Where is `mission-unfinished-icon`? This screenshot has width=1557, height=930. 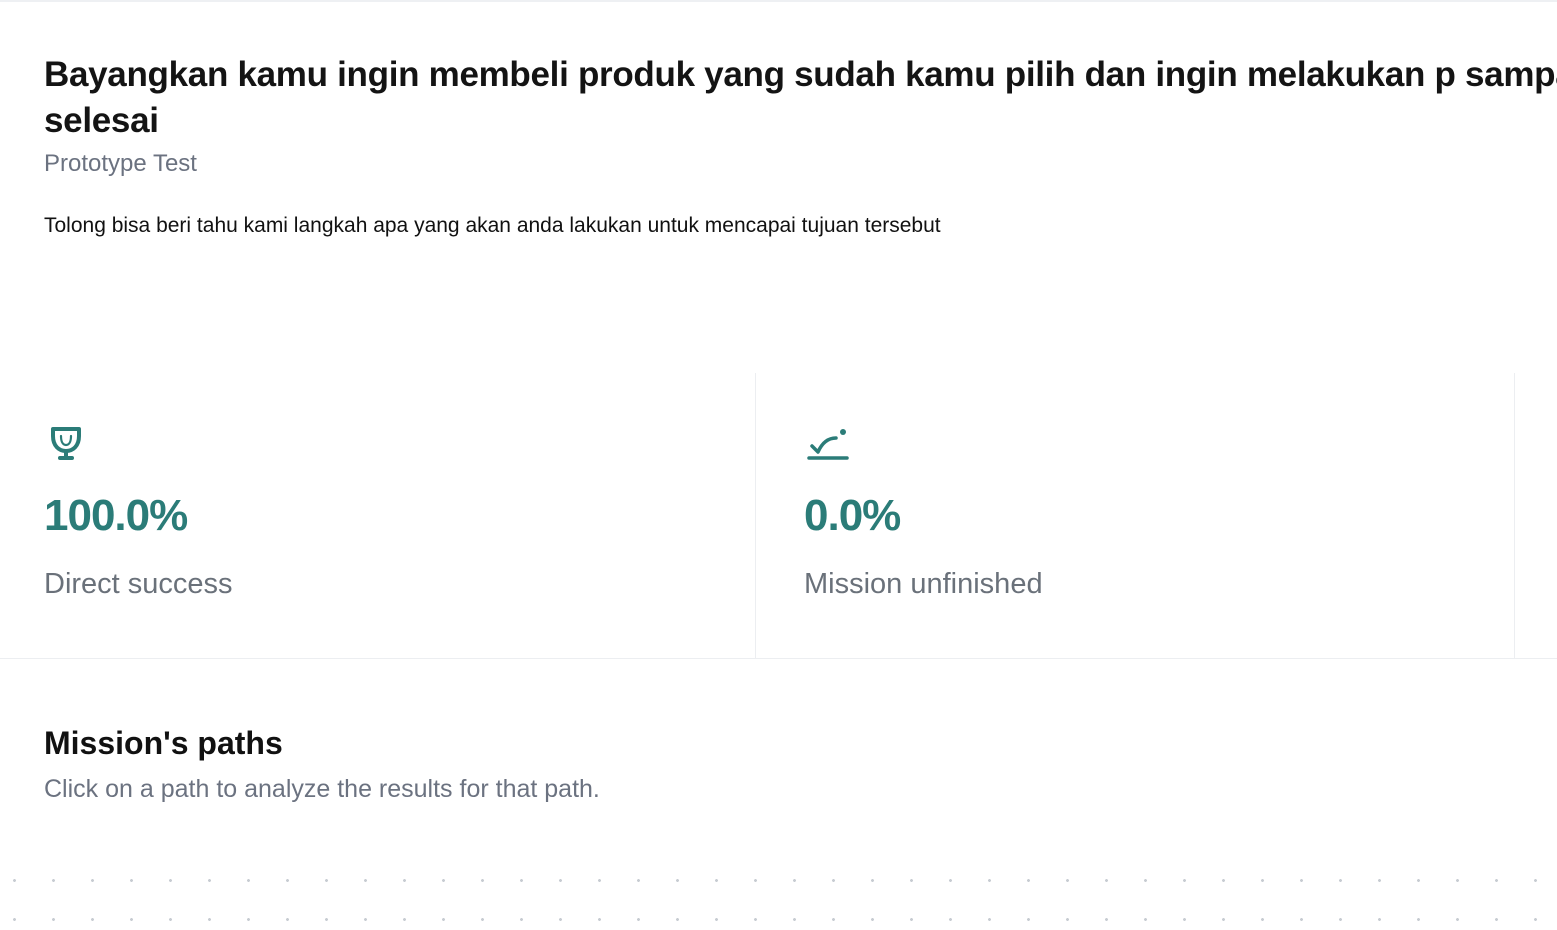 mission-unfinished-icon is located at coordinates (828, 444).